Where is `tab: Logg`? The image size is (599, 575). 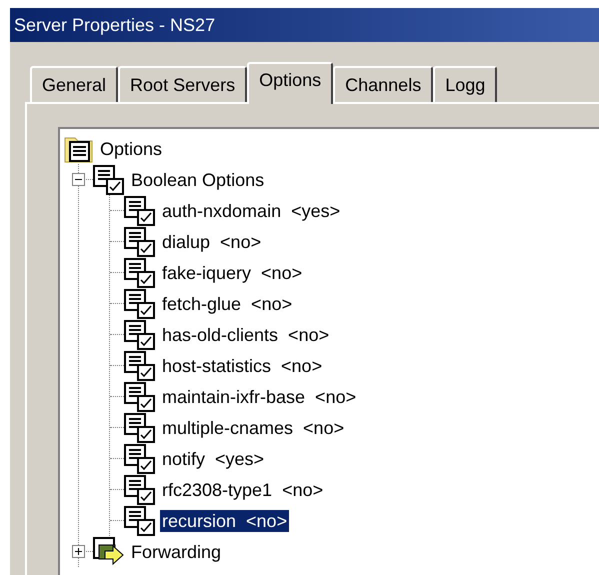 tab: Logg is located at coordinates (465, 84).